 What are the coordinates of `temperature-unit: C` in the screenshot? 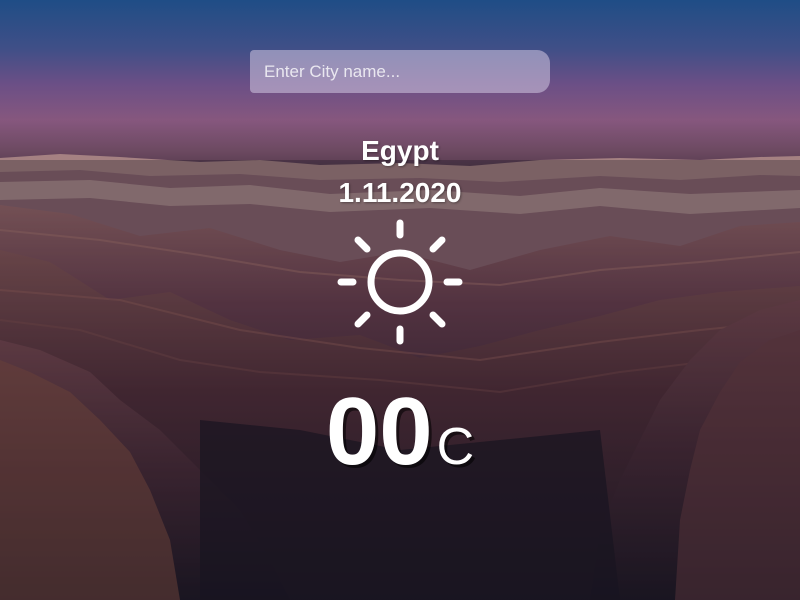 It's located at (455, 447).